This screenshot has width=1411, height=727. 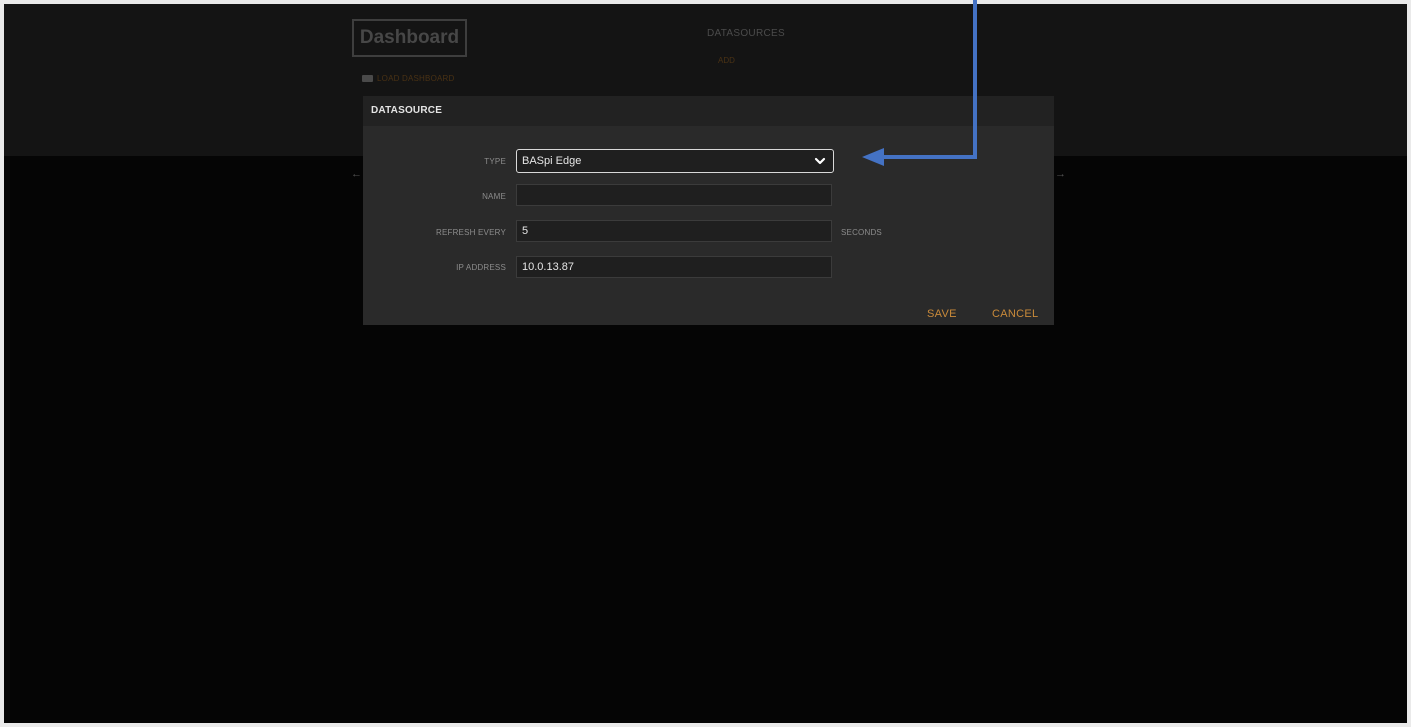 I want to click on cancel-button: CANCEL, so click(x=1015, y=314).